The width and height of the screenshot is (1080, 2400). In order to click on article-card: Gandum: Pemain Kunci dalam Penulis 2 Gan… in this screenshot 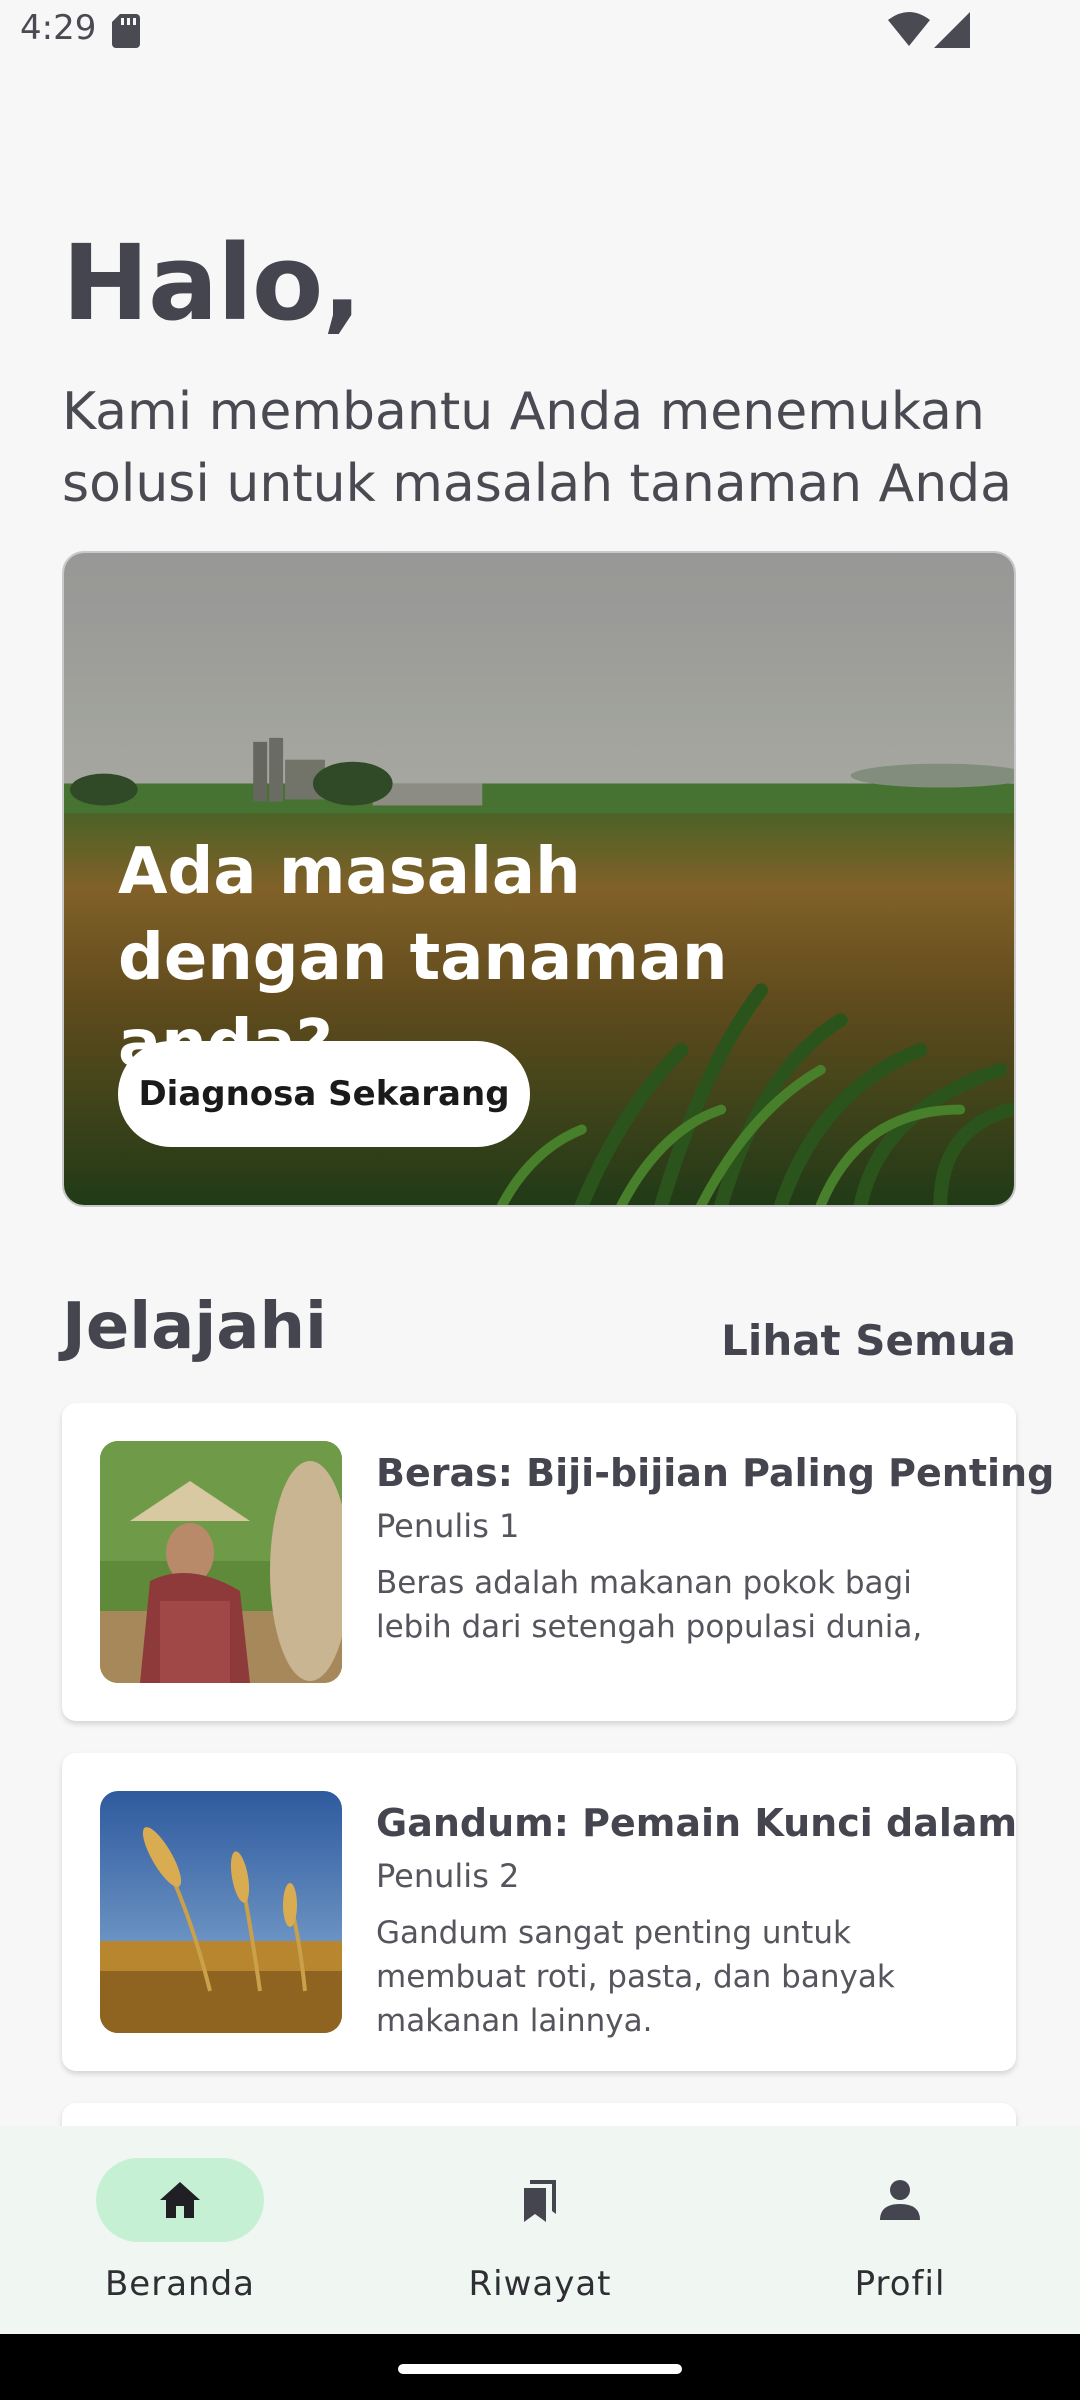, I will do `click(540, 1912)`.